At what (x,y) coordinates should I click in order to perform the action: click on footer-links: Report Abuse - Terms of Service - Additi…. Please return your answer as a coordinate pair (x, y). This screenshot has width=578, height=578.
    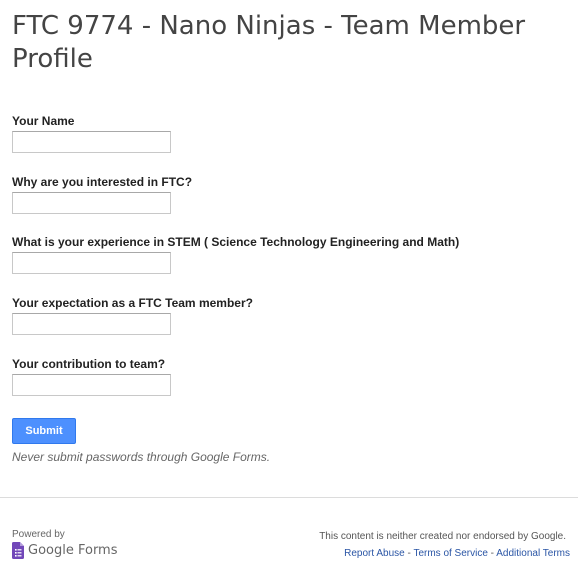
    Looking at the image, I should click on (457, 553).